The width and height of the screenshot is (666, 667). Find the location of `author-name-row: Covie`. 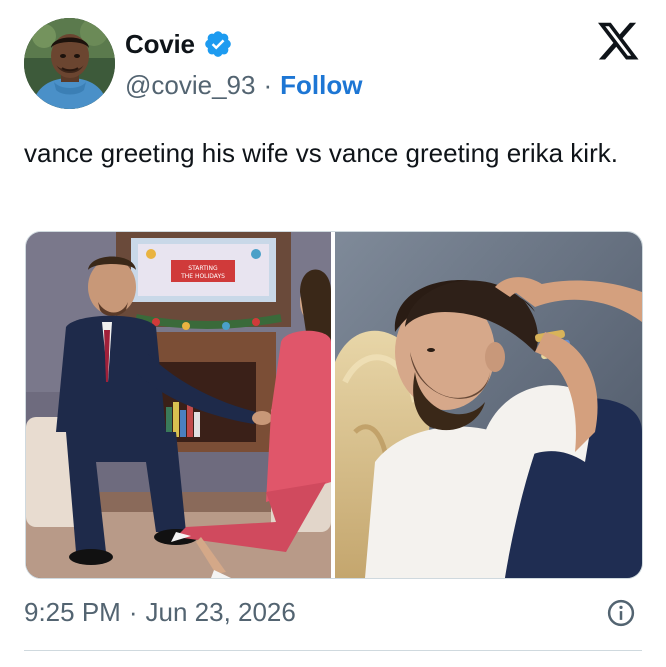

author-name-row: Covie is located at coordinates (179, 44).